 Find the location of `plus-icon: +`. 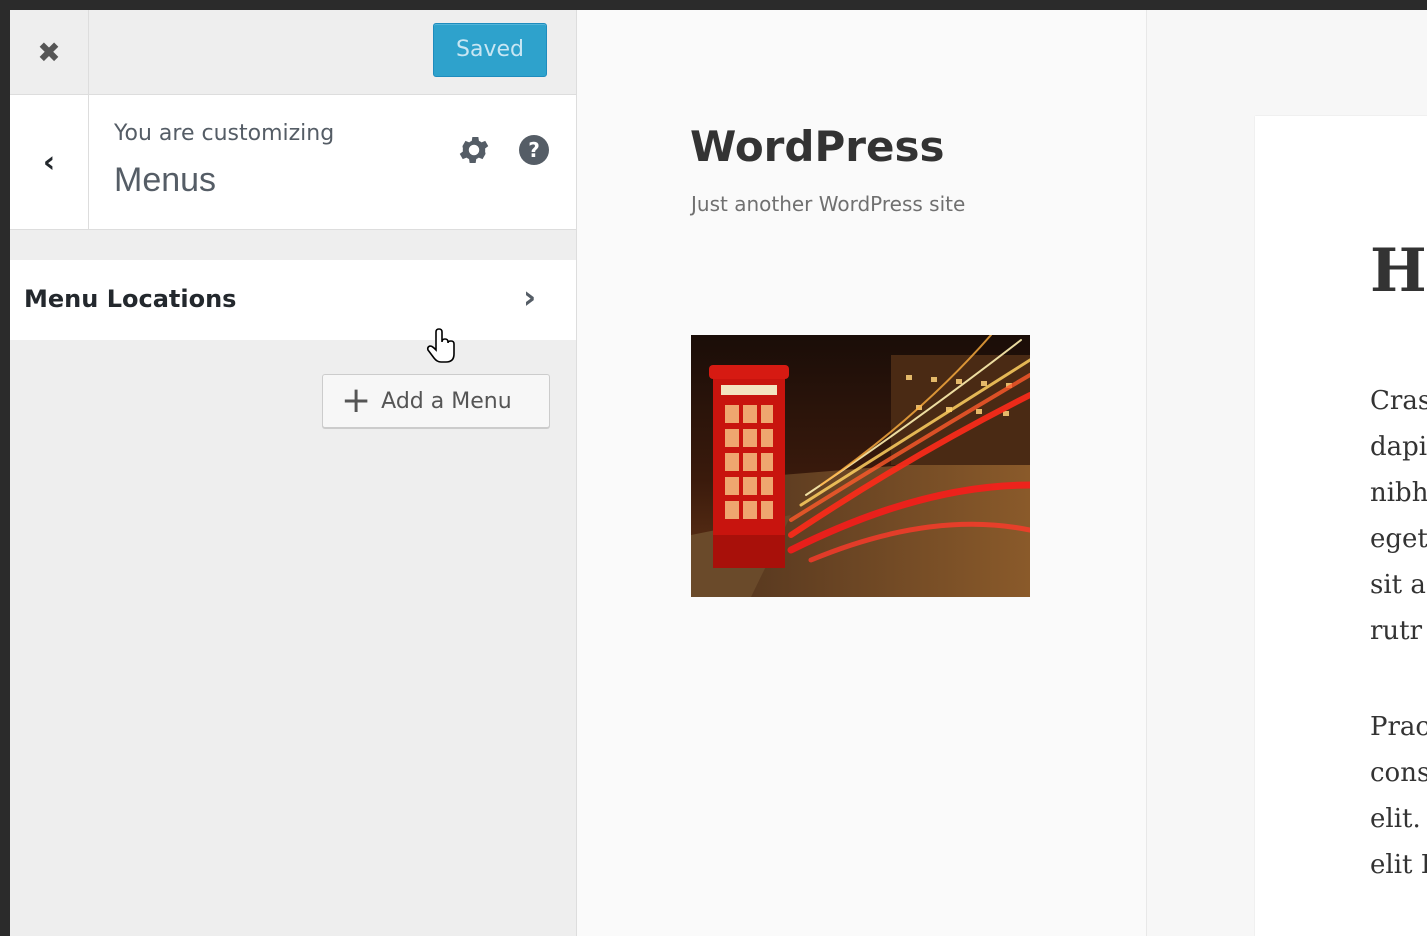

plus-icon: + is located at coordinates (356, 400).